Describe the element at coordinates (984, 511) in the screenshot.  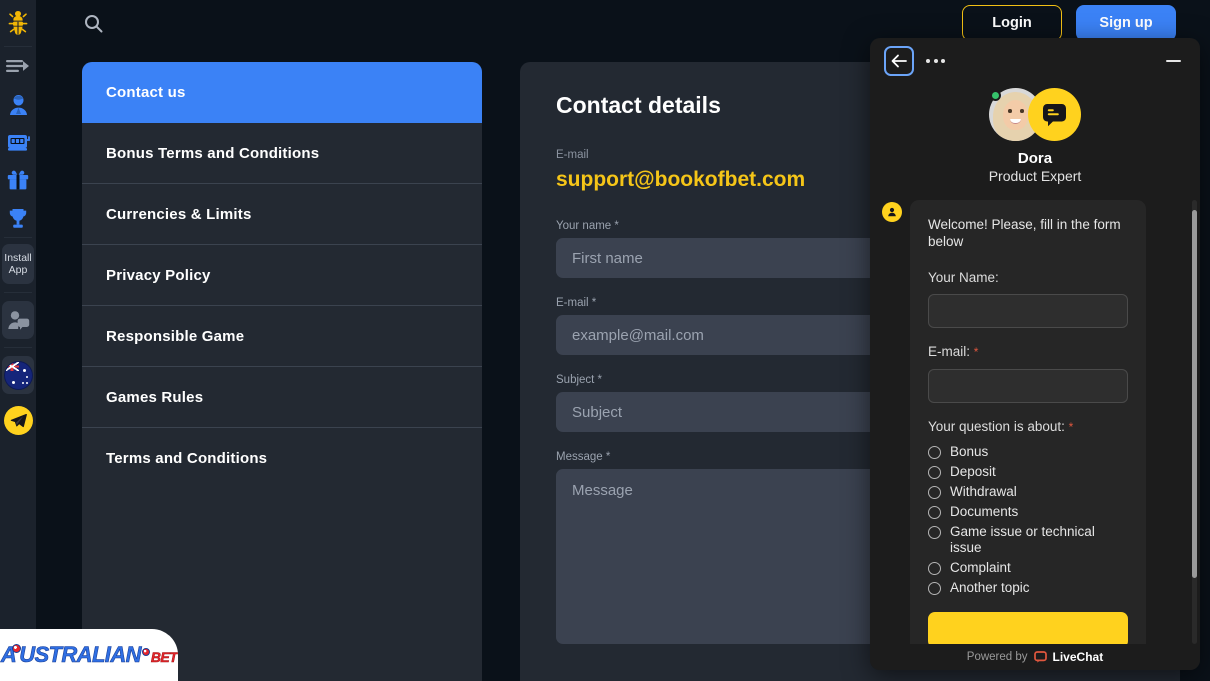
I see `radio-label: Documents` at that location.